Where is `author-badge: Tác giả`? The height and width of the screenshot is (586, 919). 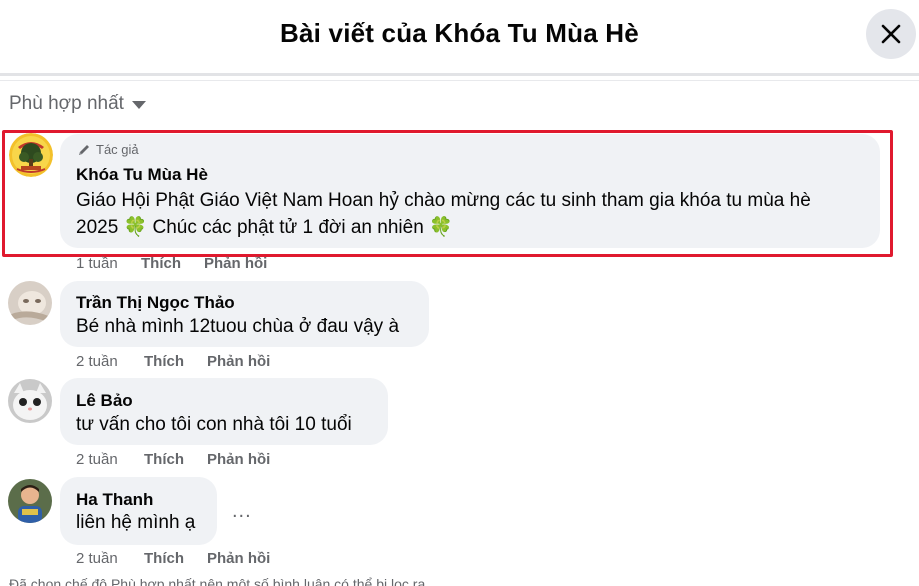 author-badge: Tác giả is located at coordinates (108, 149).